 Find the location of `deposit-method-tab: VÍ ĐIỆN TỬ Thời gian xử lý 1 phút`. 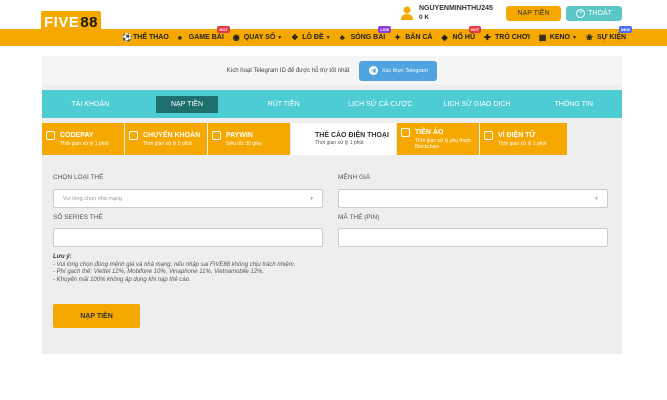

deposit-method-tab: VÍ ĐIỆN TỬ Thời gian xử lý 1 phút is located at coordinates (524, 139).